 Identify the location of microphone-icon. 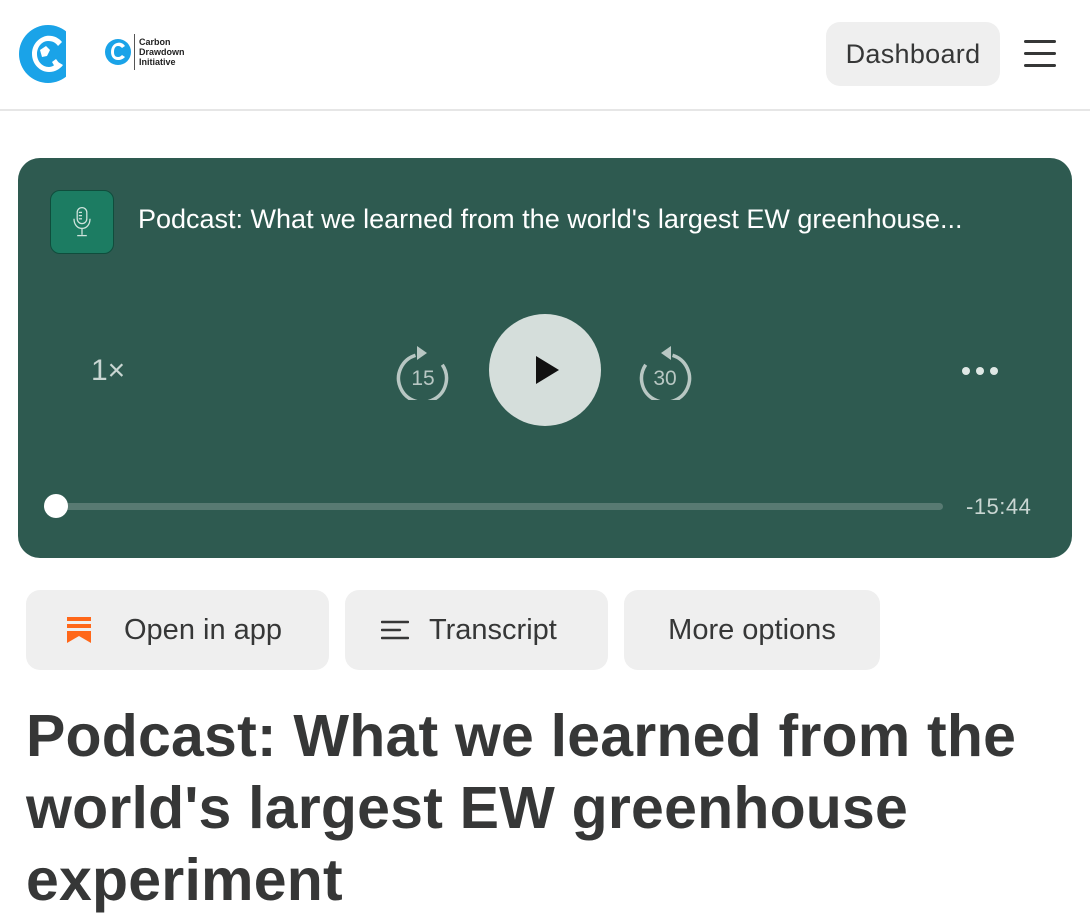
(82, 221).